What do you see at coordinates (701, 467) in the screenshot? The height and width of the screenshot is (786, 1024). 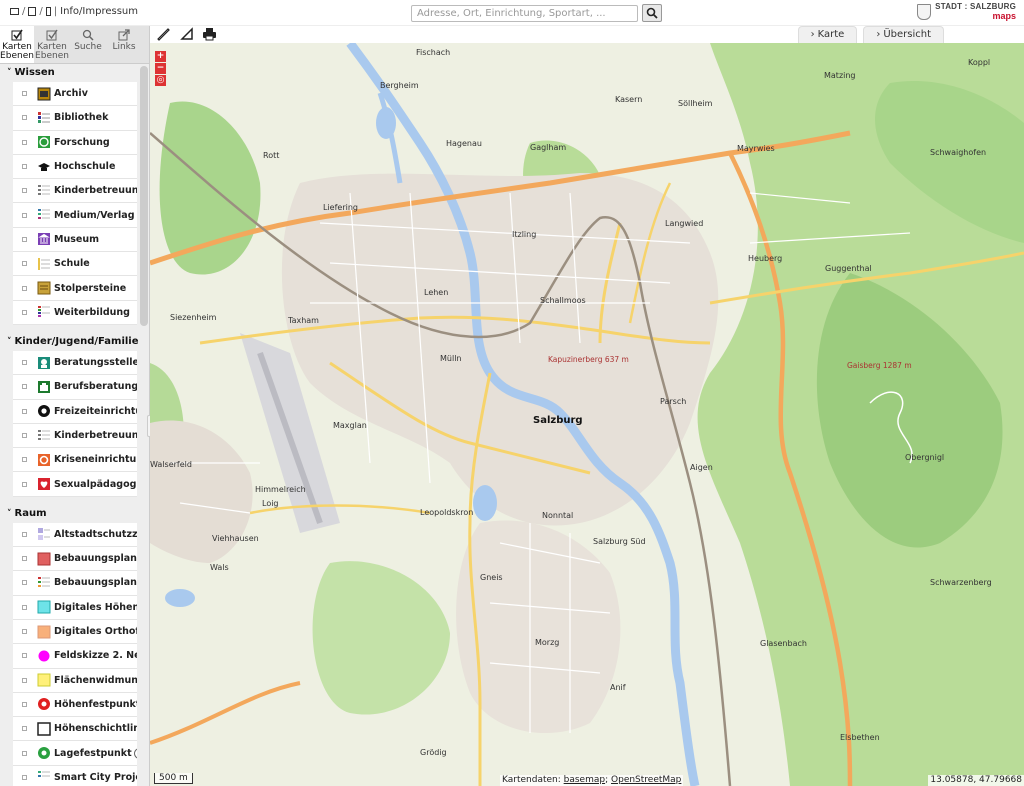 I see `map-label: Aigen` at bounding box center [701, 467].